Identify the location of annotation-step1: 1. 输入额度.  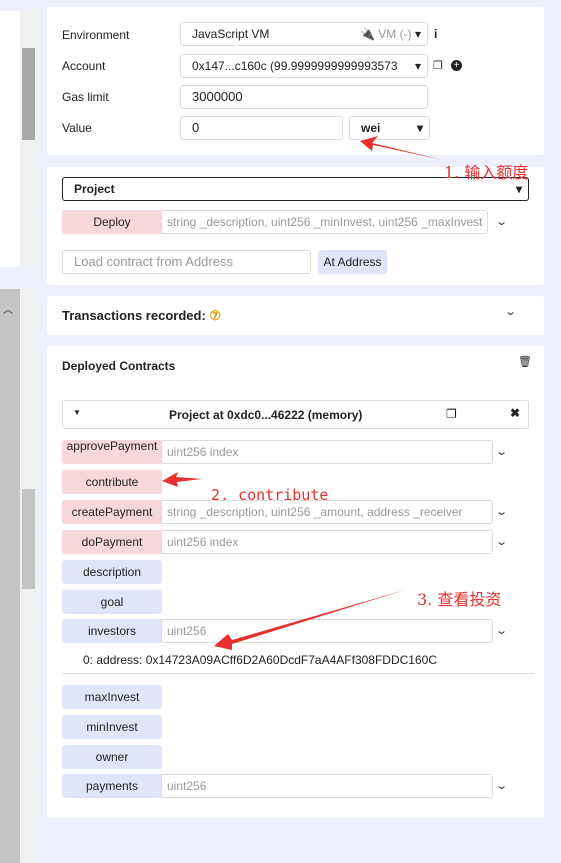
(486, 172).